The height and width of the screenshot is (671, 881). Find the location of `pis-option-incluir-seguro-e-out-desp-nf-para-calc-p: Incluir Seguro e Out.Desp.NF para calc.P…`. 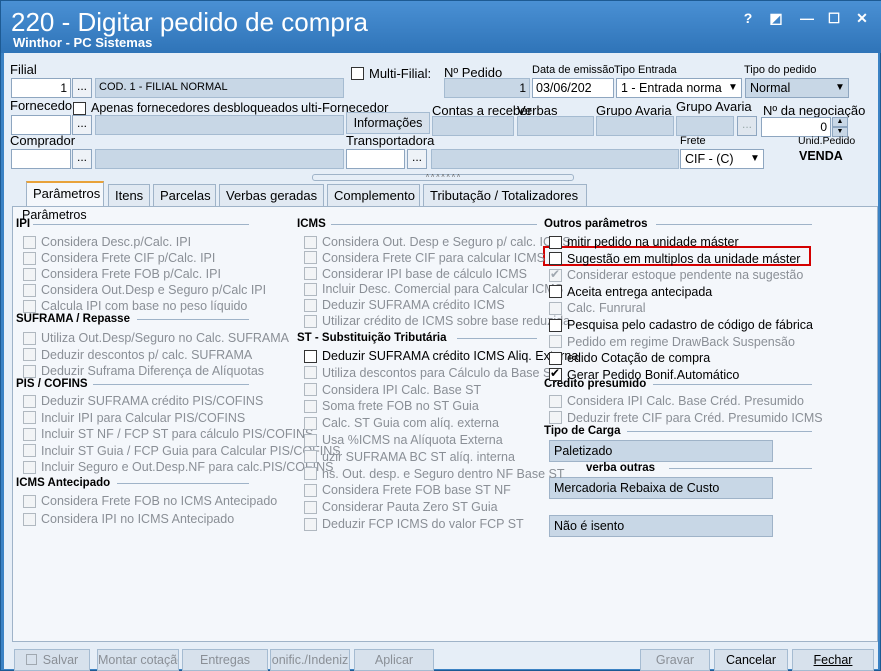

pis-option-incluir-seguro-e-out-desp-nf-para-calc-p: Incluir Seguro e Out.Desp.NF para calc.P… is located at coordinates (178, 467).